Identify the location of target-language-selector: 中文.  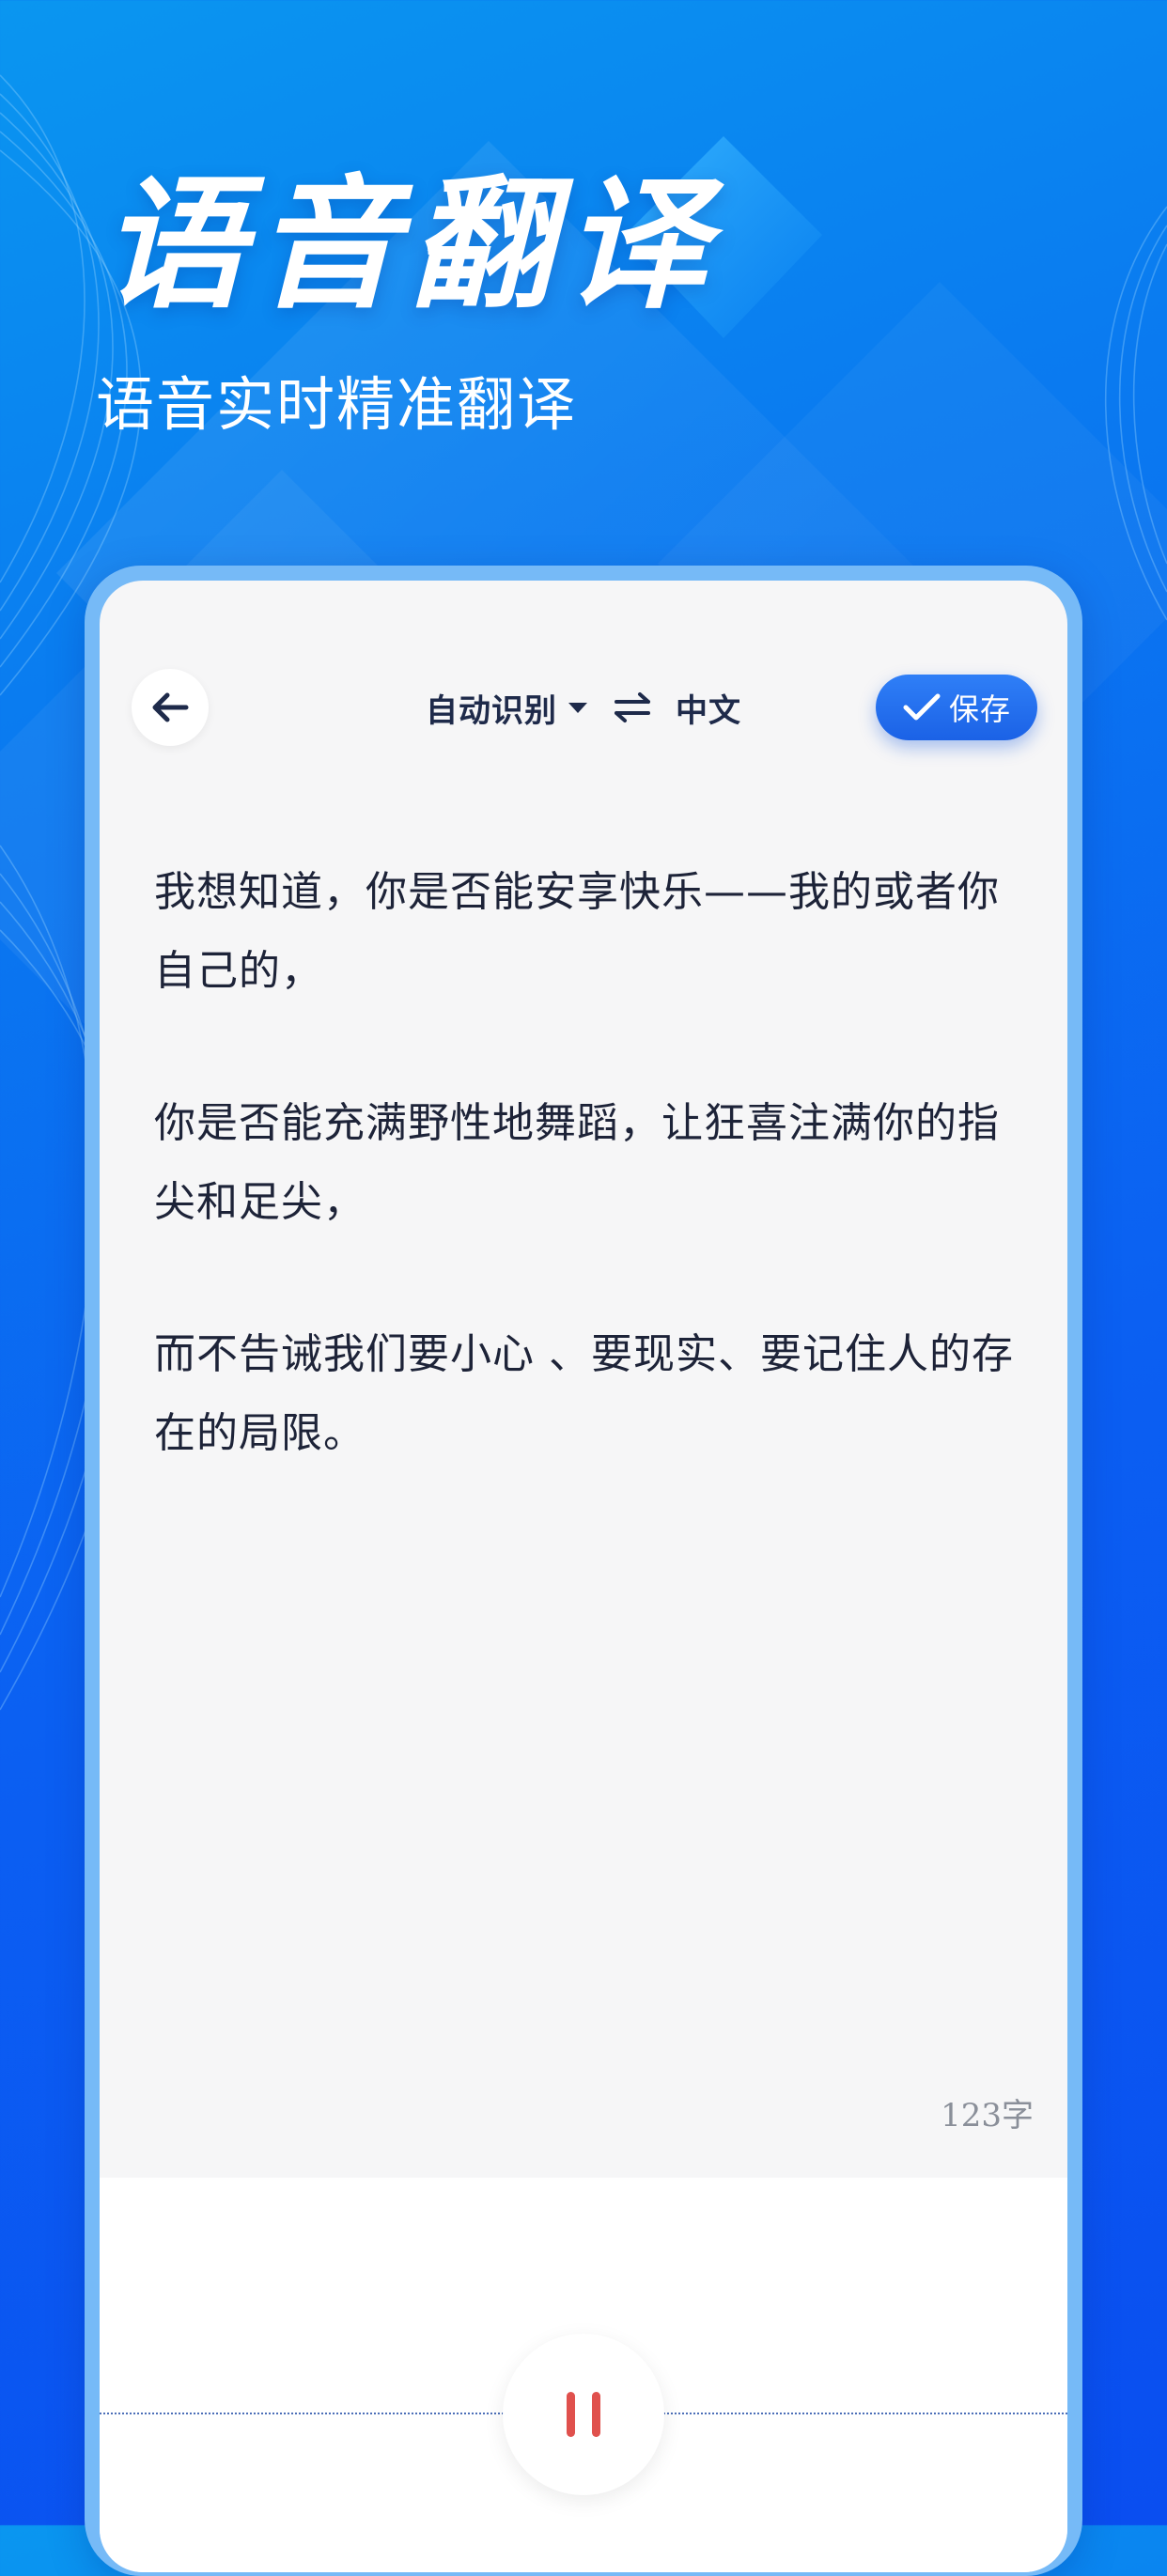
(708, 708).